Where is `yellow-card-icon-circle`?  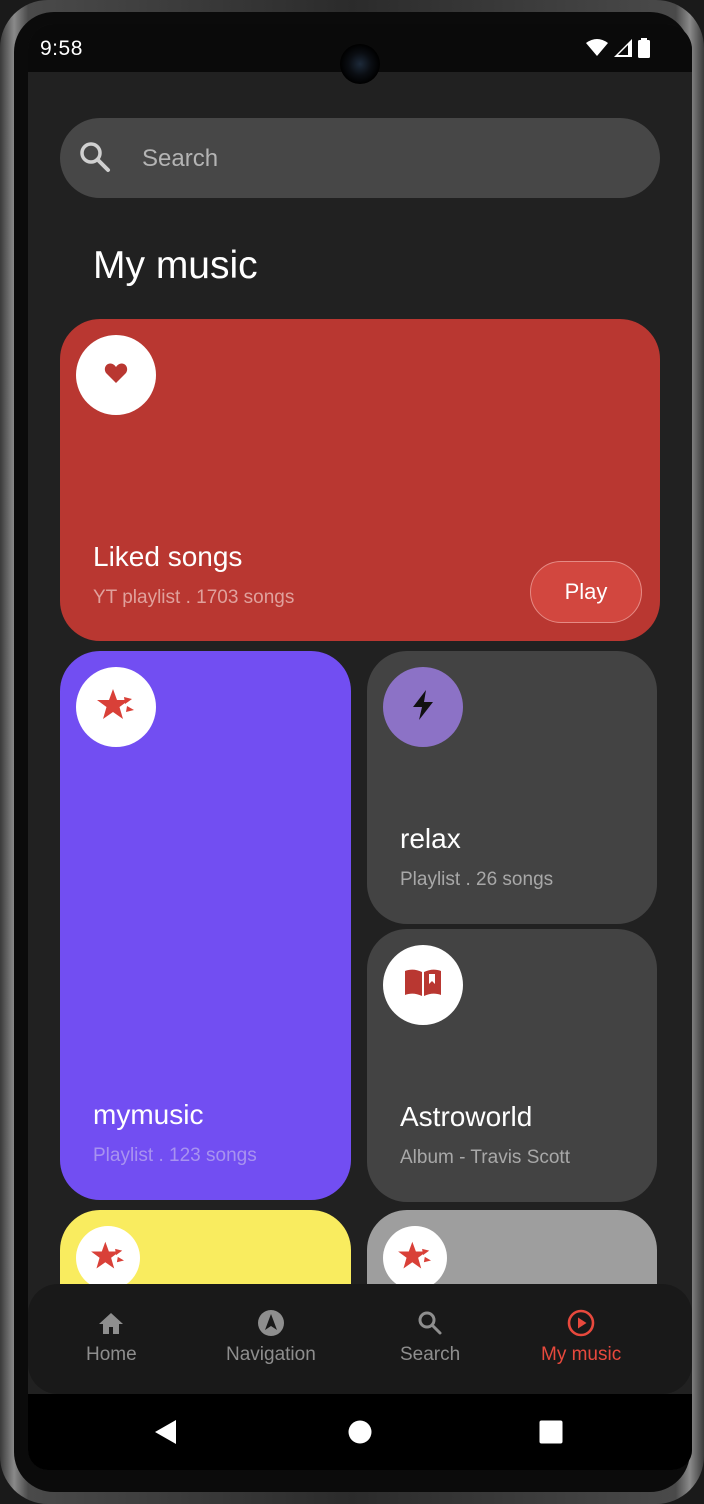 yellow-card-icon-circle is located at coordinates (108, 1258).